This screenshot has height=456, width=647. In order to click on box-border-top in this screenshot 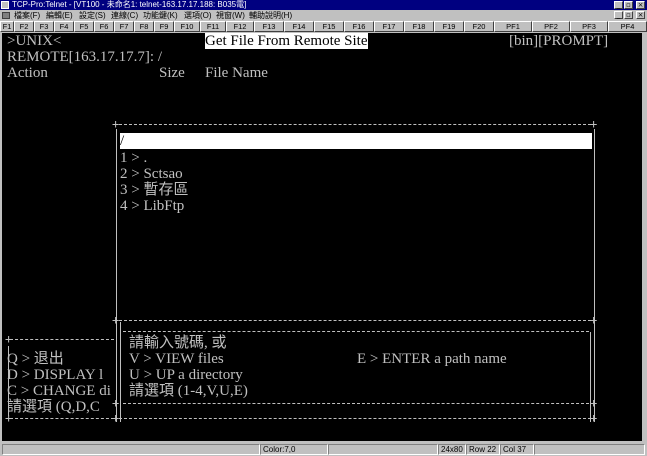, I will do `click(355, 124)`.